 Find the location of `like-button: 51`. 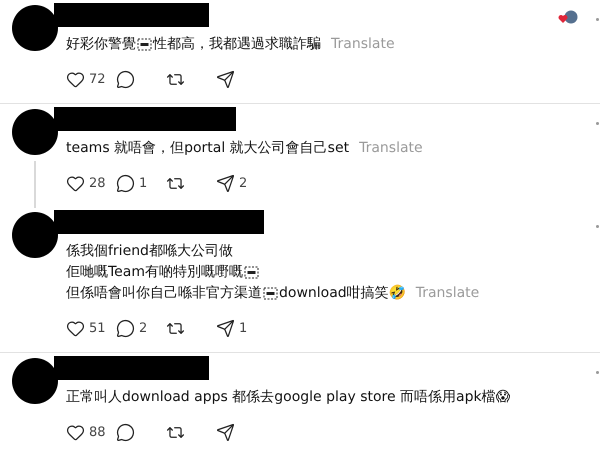

like-button: 51 is located at coordinates (91, 328).